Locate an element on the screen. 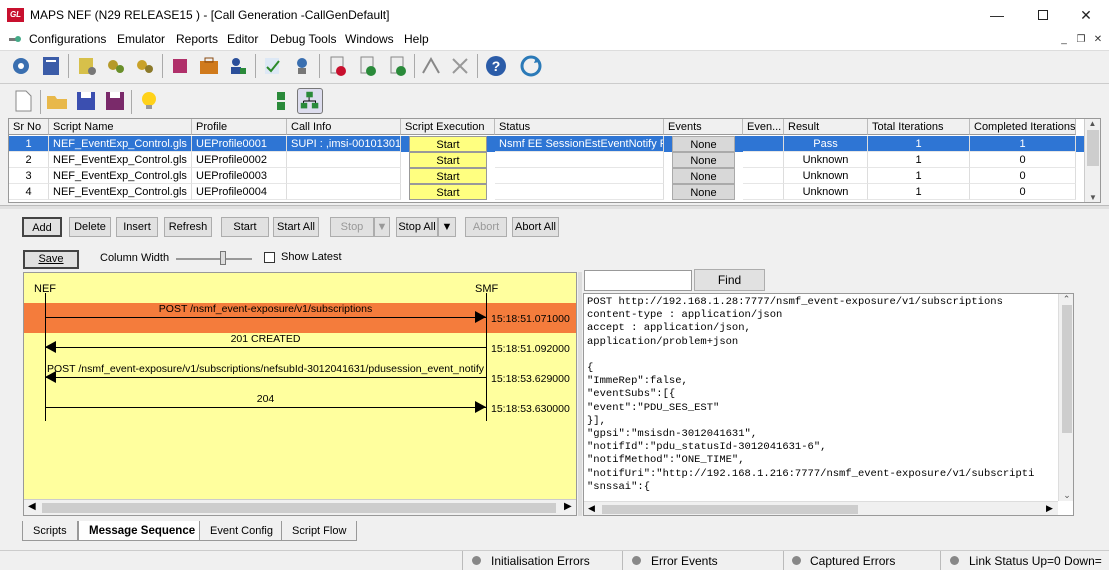 The width and height of the screenshot is (1109, 570). scroll-up-icon: ⌃ is located at coordinates (1066, 299).